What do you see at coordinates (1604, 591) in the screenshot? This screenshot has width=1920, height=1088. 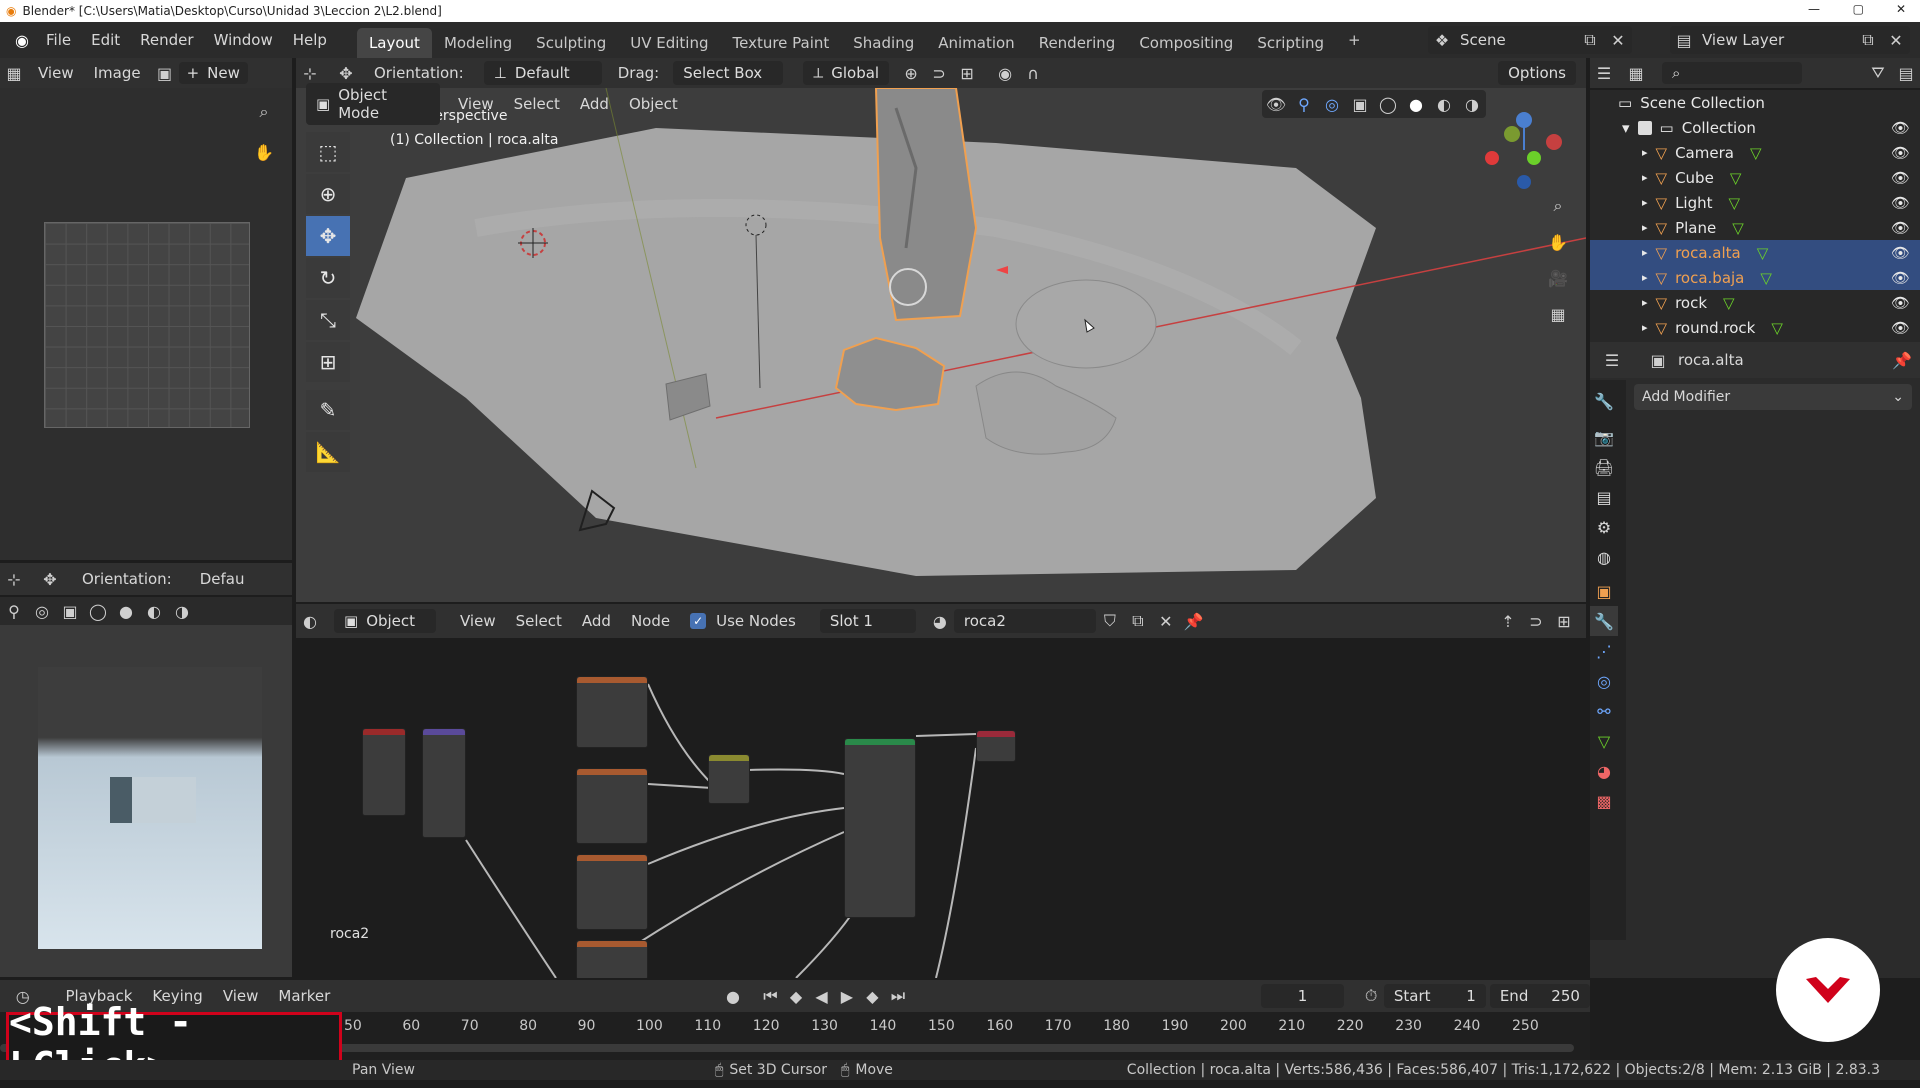 I see `object-tab-icon: ▣` at bounding box center [1604, 591].